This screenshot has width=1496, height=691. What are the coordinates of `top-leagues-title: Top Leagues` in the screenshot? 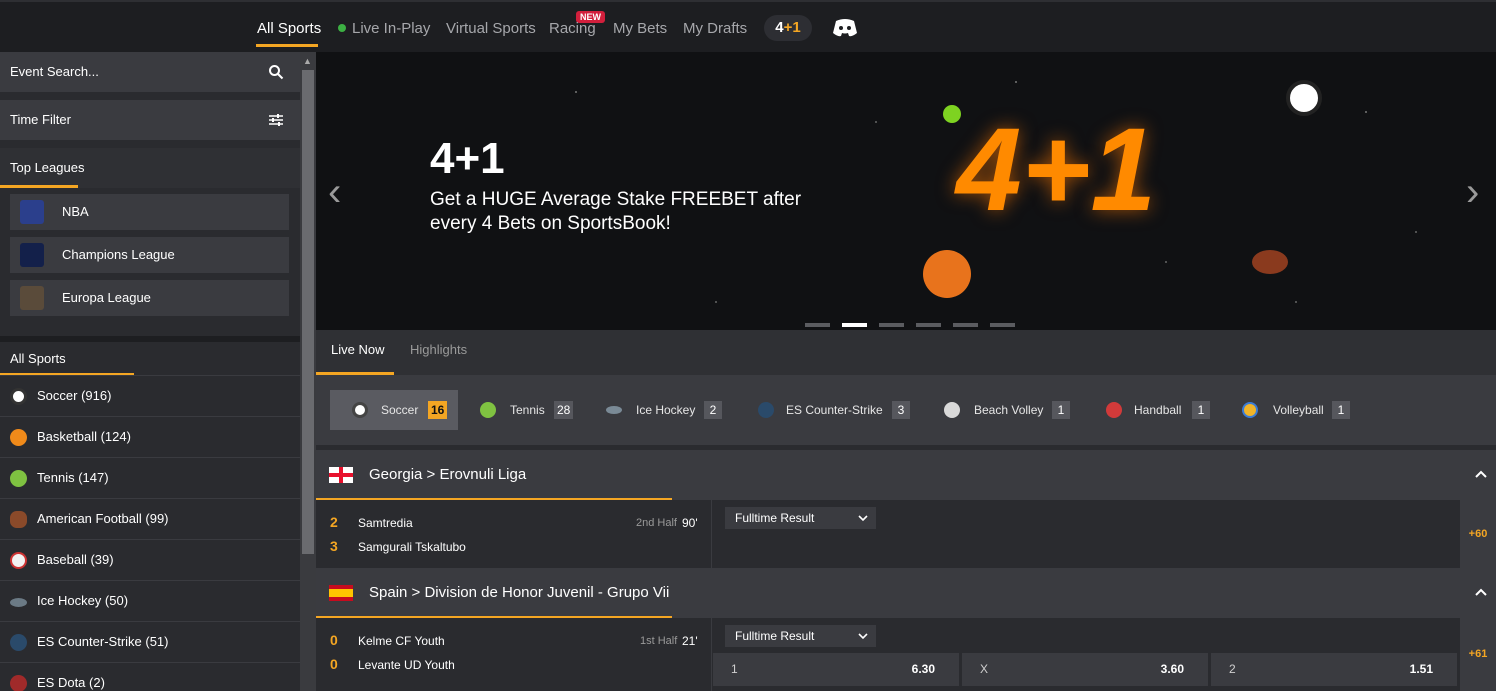 It's located at (47, 167).